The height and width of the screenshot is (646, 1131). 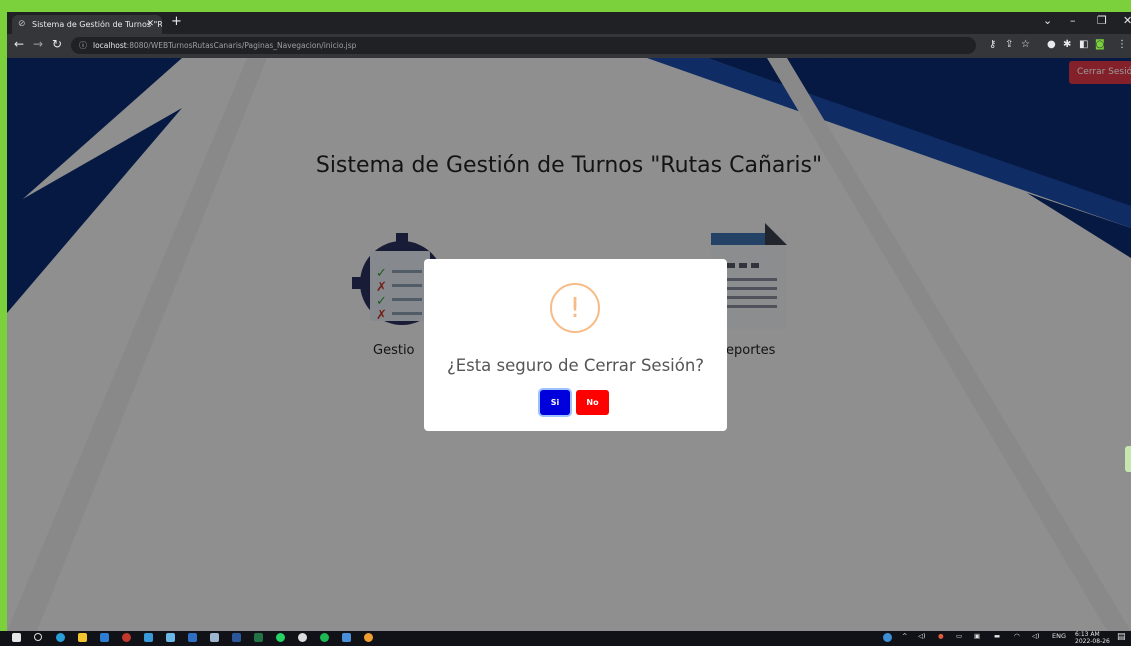 What do you see at coordinates (3, 323) in the screenshot?
I see `window-border-left` at bounding box center [3, 323].